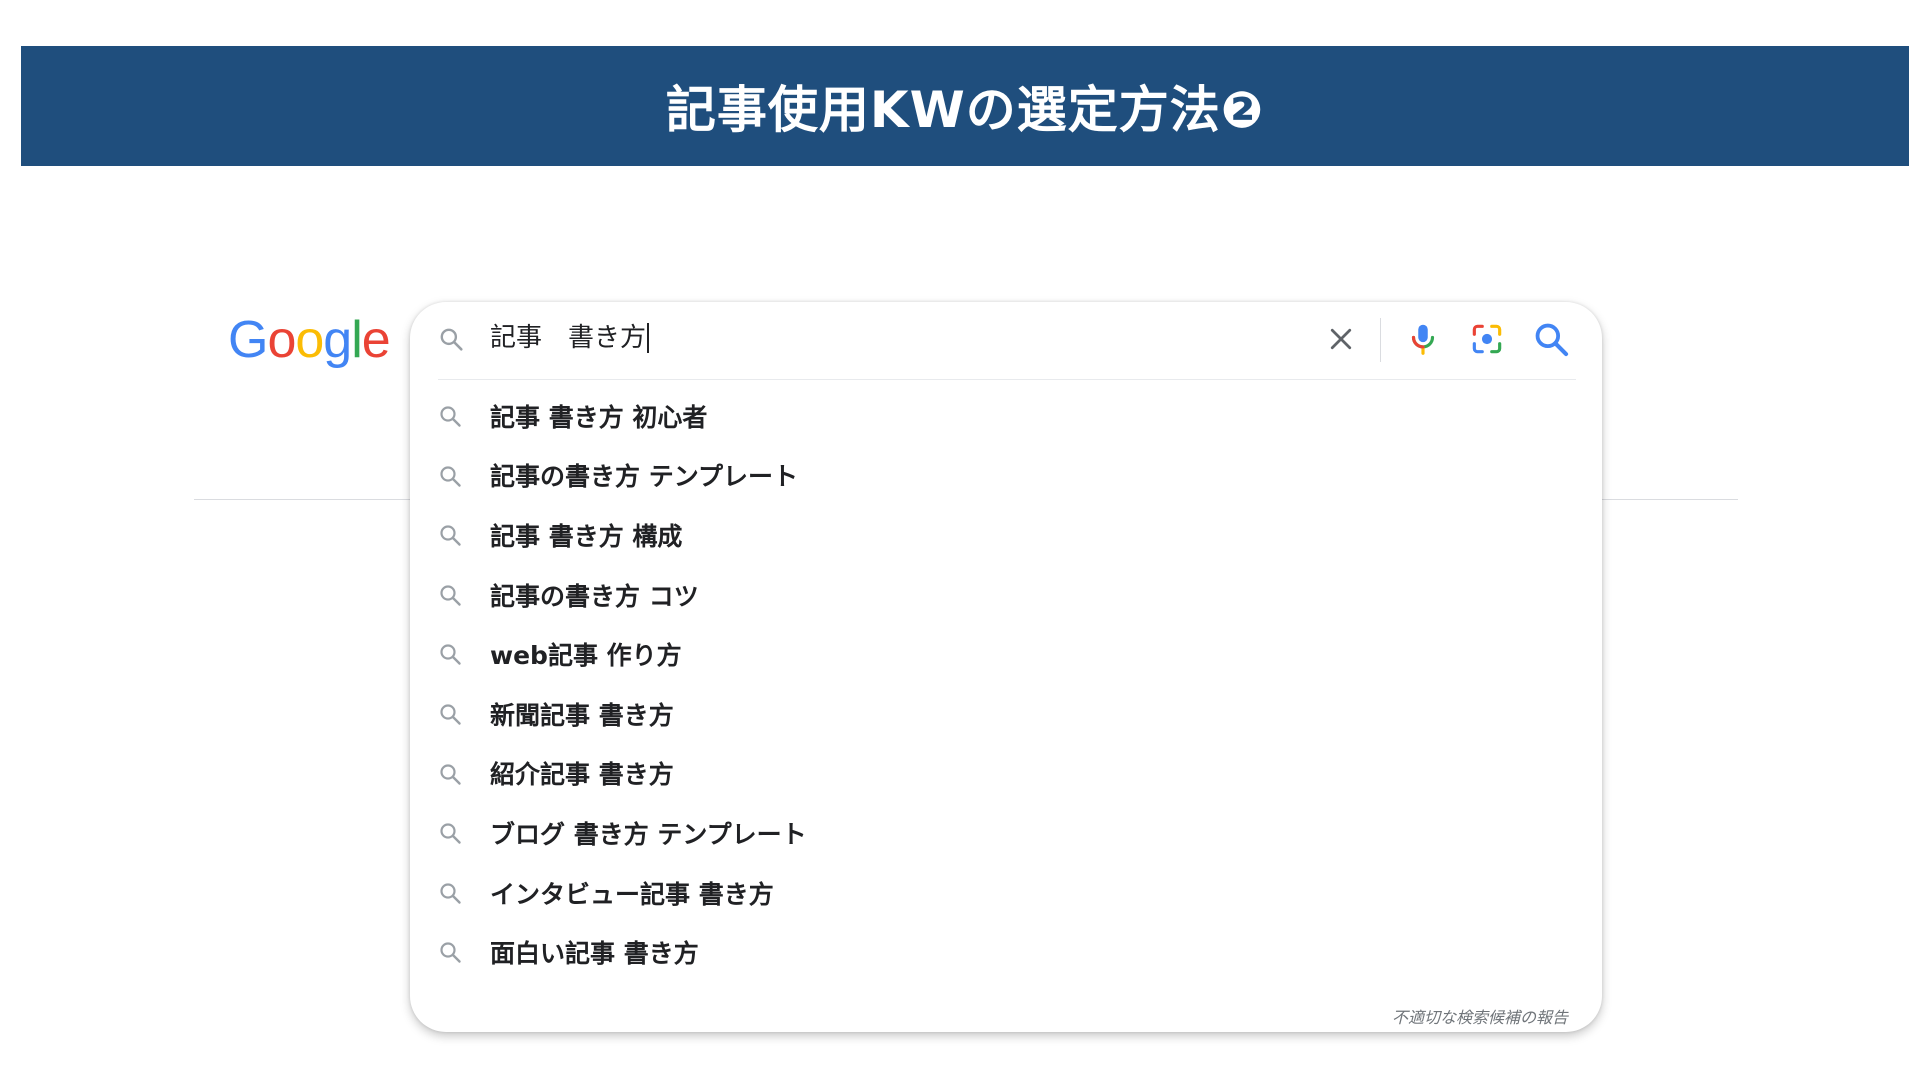 The image size is (1920, 1080). Describe the element at coordinates (357, 340) in the screenshot. I see `logo-letter: l` at that location.